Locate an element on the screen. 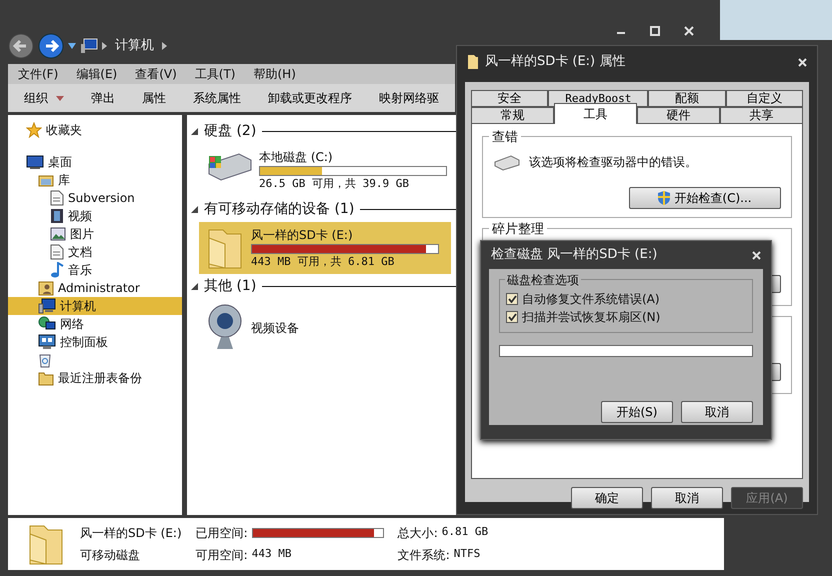 The height and width of the screenshot is (576, 832). drive-item: 视频设备 is located at coordinates (325, 328).